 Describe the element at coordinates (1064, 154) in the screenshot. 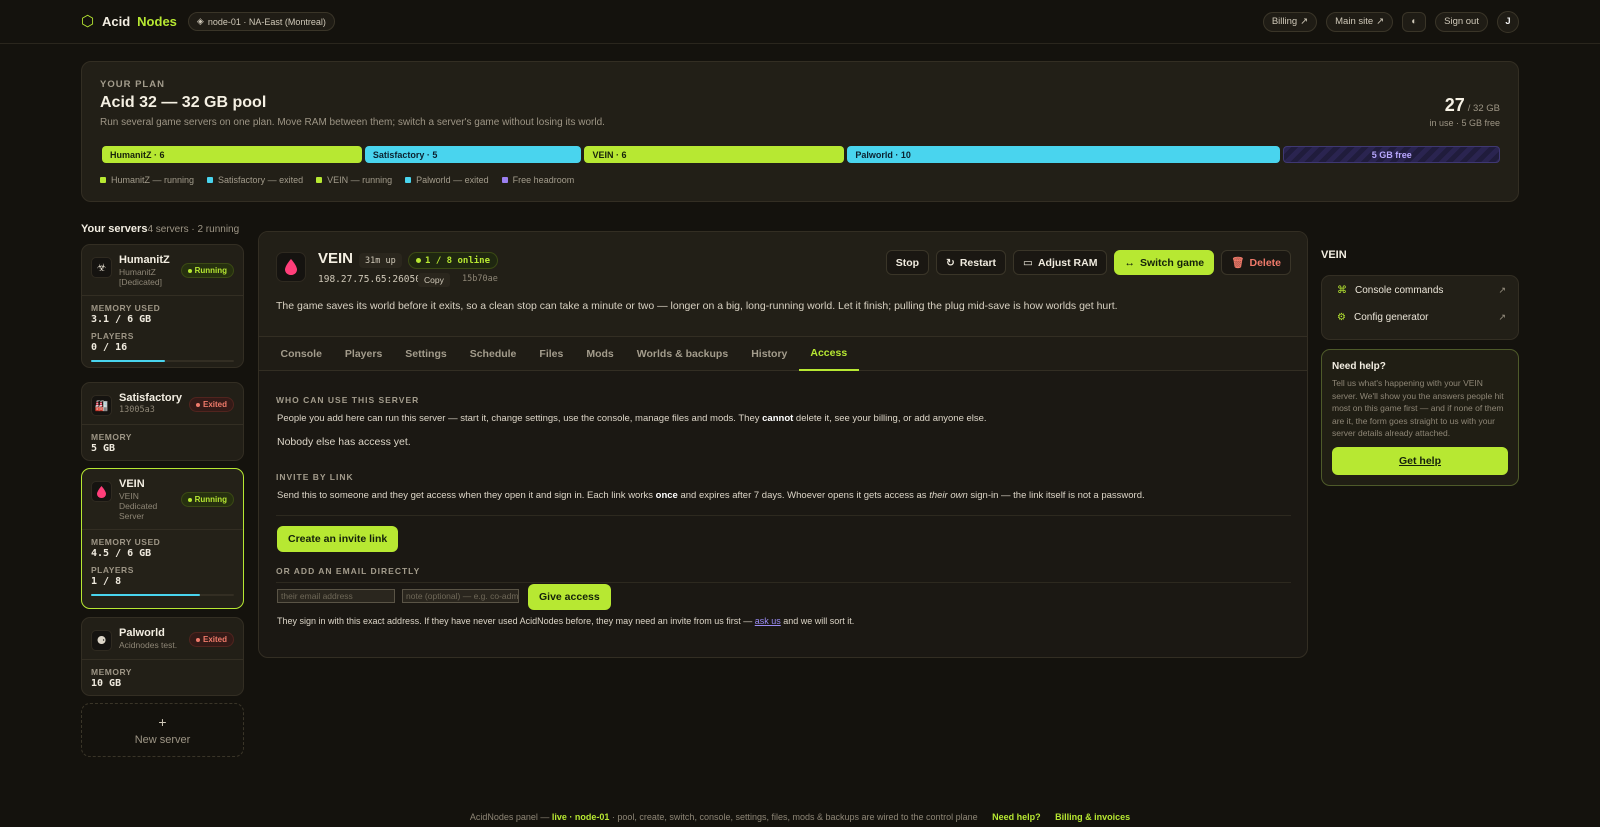

I see `pool-segment-palworld: Palworld · 10` at that location.